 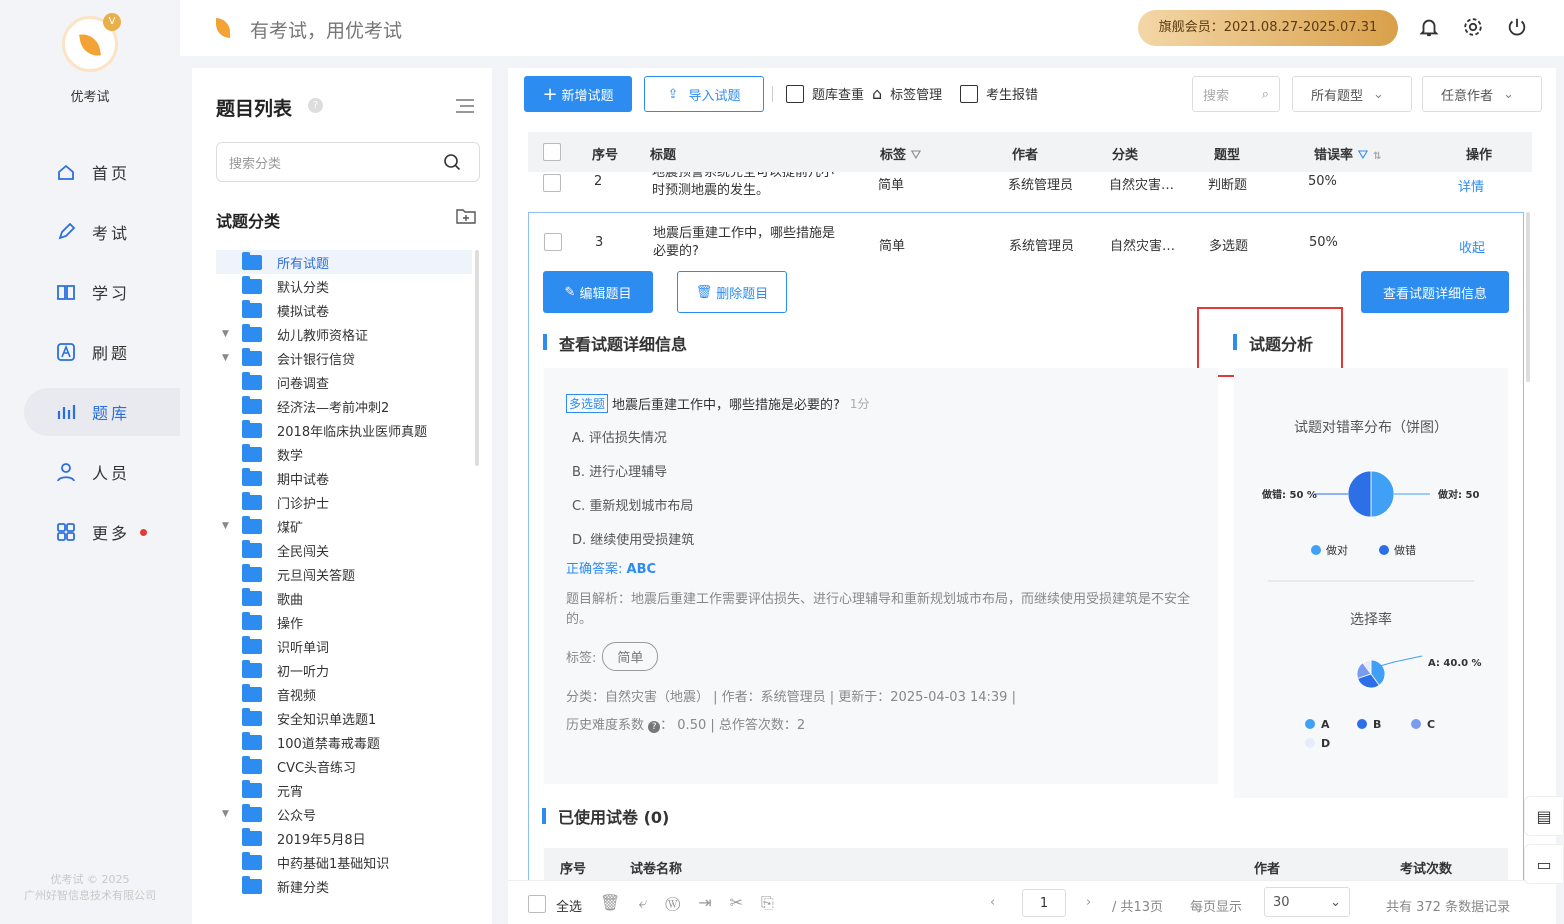 I want to click on chat-float-button: ▭, so click(x=1544, y=864).